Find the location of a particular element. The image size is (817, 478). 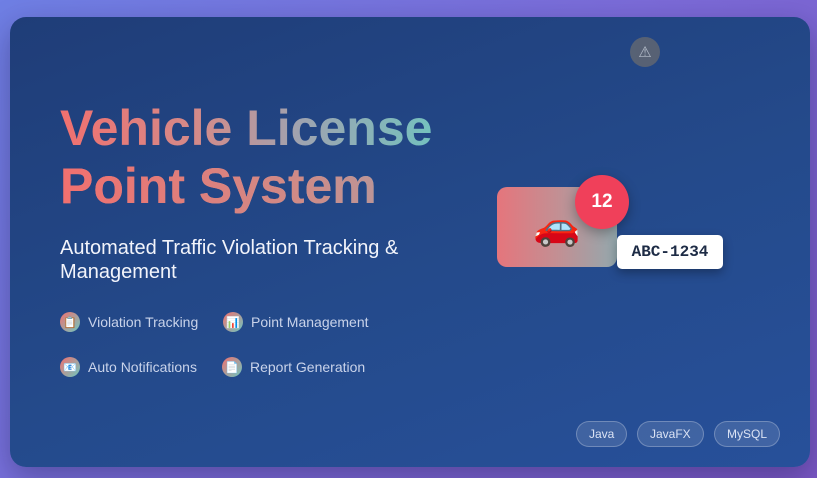

feature-report-generation: 📄 Report Generation is located at coordinates (293, 367).